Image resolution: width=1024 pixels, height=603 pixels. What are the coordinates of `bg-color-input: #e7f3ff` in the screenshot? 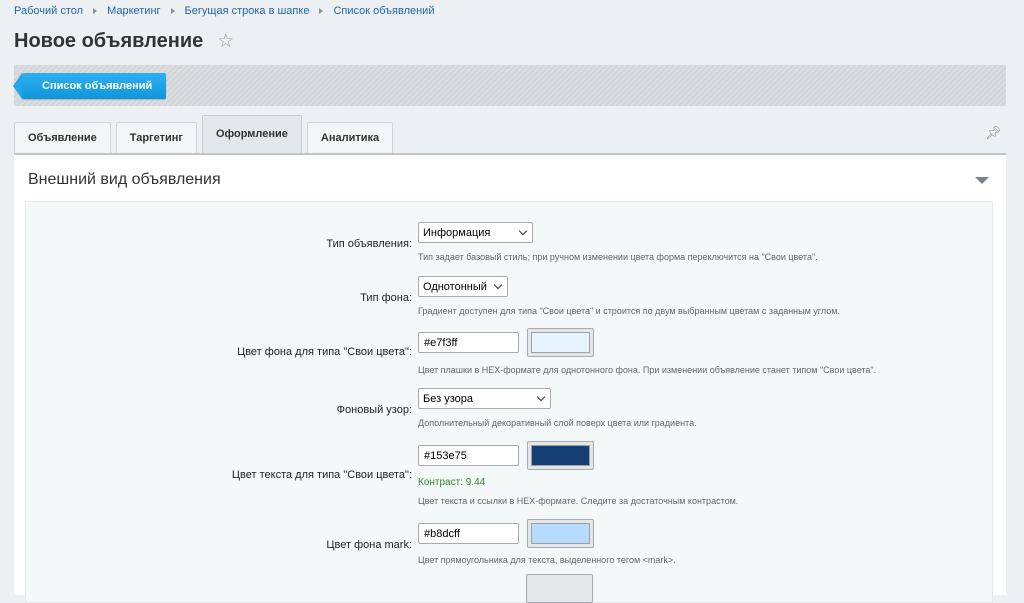 It's located at (468, 342).